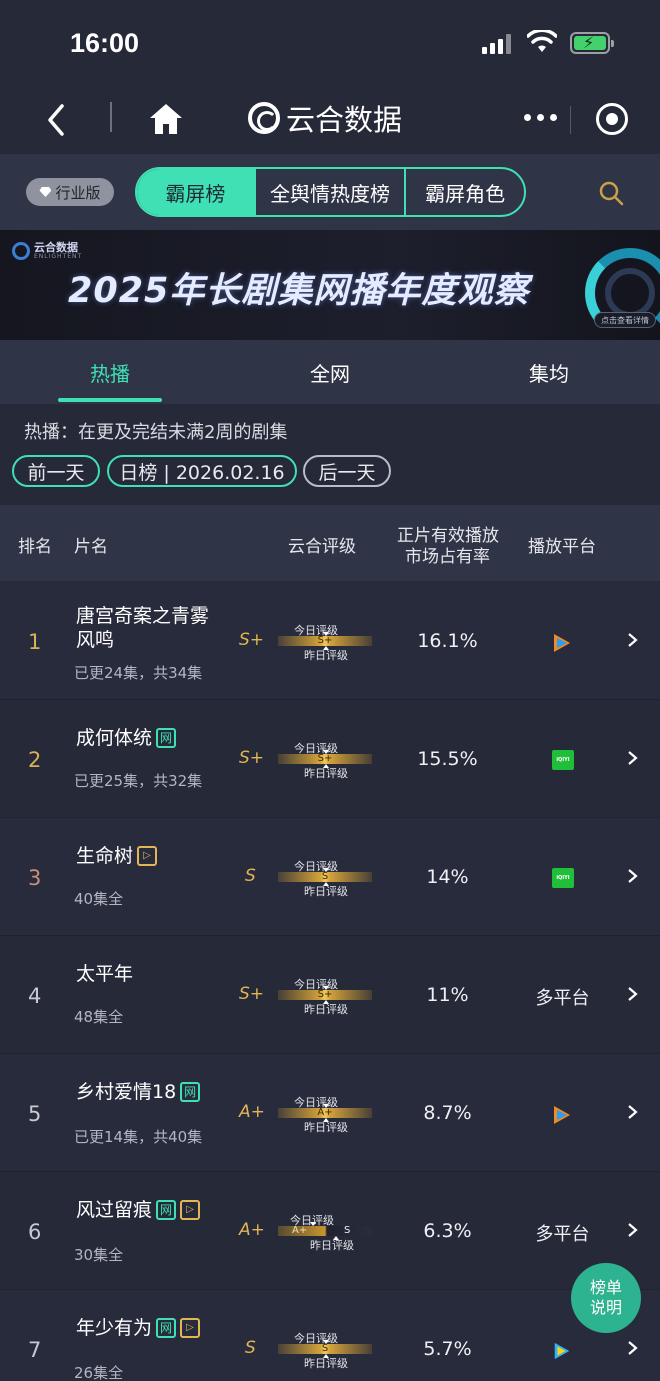 Image resolution: width=660 pixels, height=1381 pixels. I want to click on mini-program-navbar: 云合数据, so click(330, 121).